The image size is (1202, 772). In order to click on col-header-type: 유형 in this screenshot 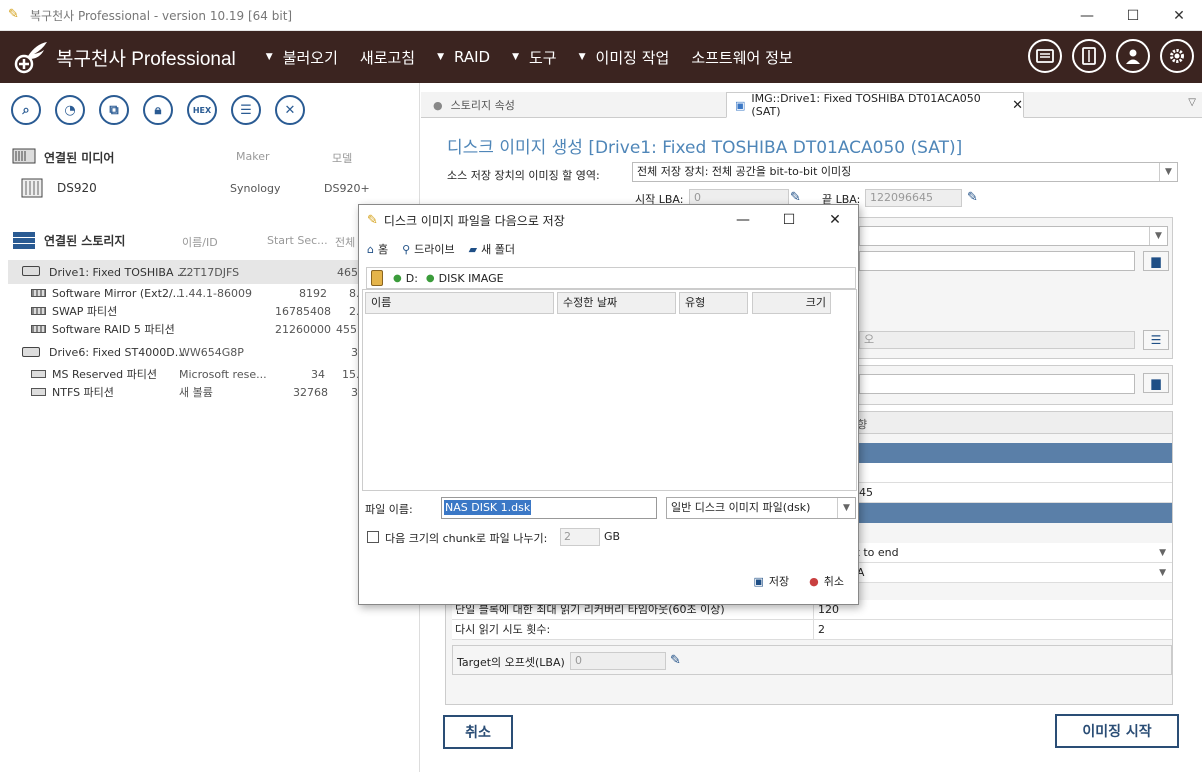, I will do `click(713, 303)`.